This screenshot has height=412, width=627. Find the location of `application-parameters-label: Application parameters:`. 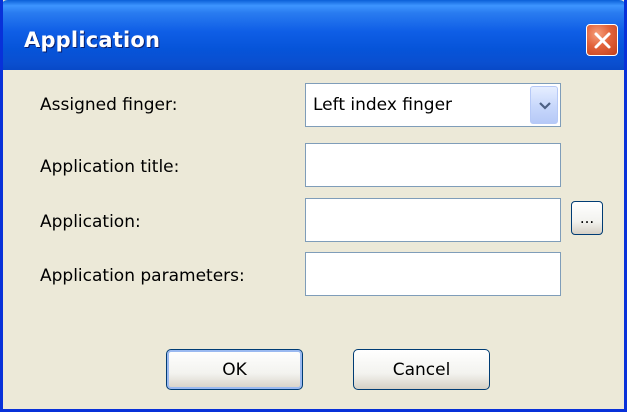

application-parameters-label: Application parameters: is located at coordinates (142, 276).